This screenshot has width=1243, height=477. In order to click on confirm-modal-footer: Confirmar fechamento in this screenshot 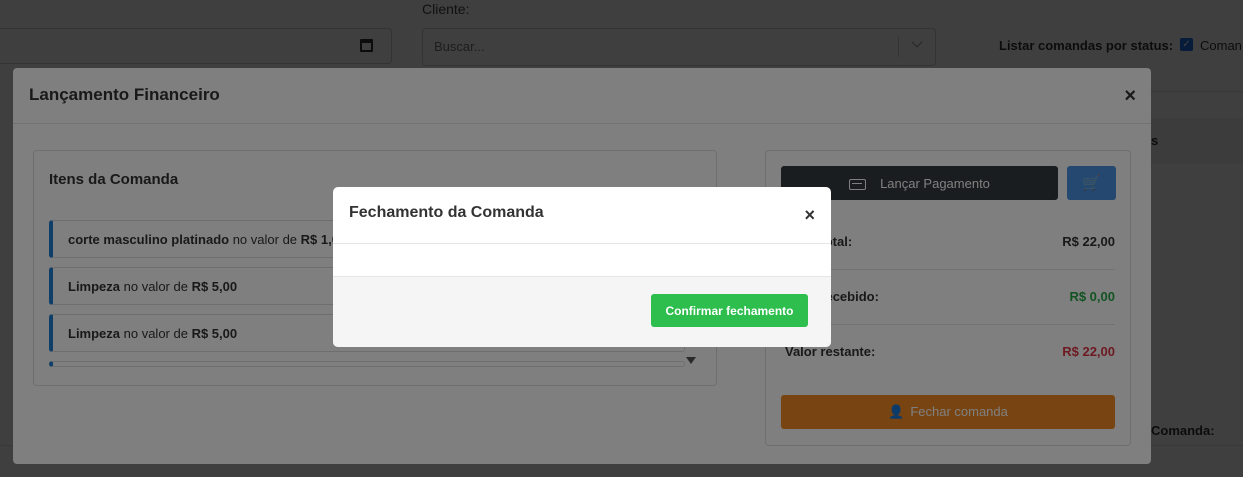, I will do `click(582, 312)`.